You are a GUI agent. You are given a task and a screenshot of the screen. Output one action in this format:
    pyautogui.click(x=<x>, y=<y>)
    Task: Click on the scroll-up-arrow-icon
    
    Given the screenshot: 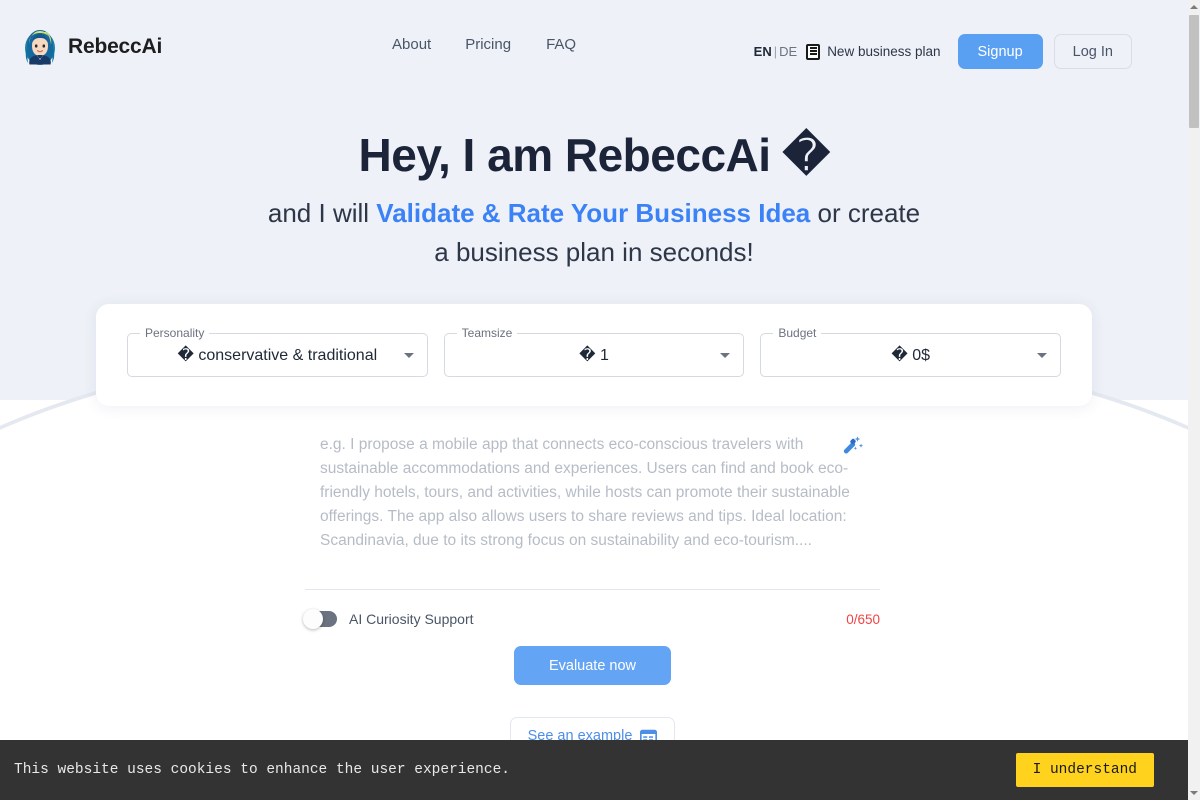 What is the action you would take?
    pyautogui.click(x=1194, y=7)
    